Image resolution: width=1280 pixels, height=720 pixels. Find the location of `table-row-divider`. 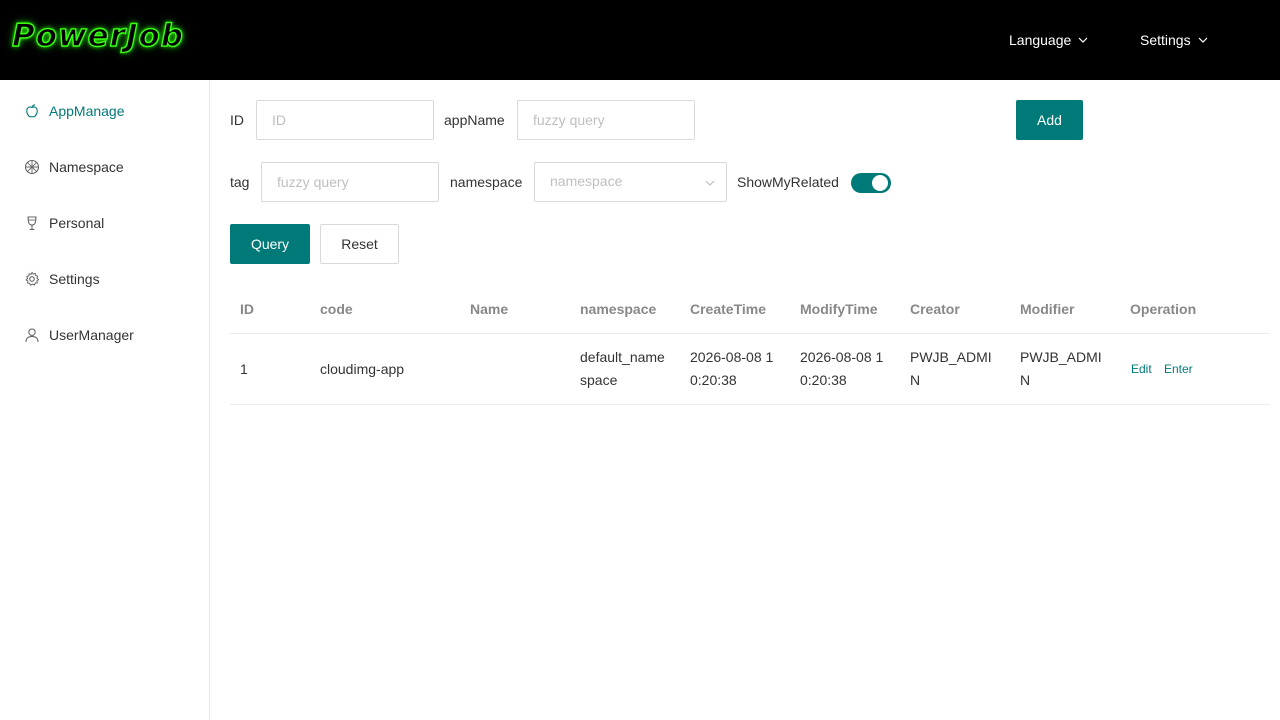

table-row-divider is located at coordinates (750, 404).